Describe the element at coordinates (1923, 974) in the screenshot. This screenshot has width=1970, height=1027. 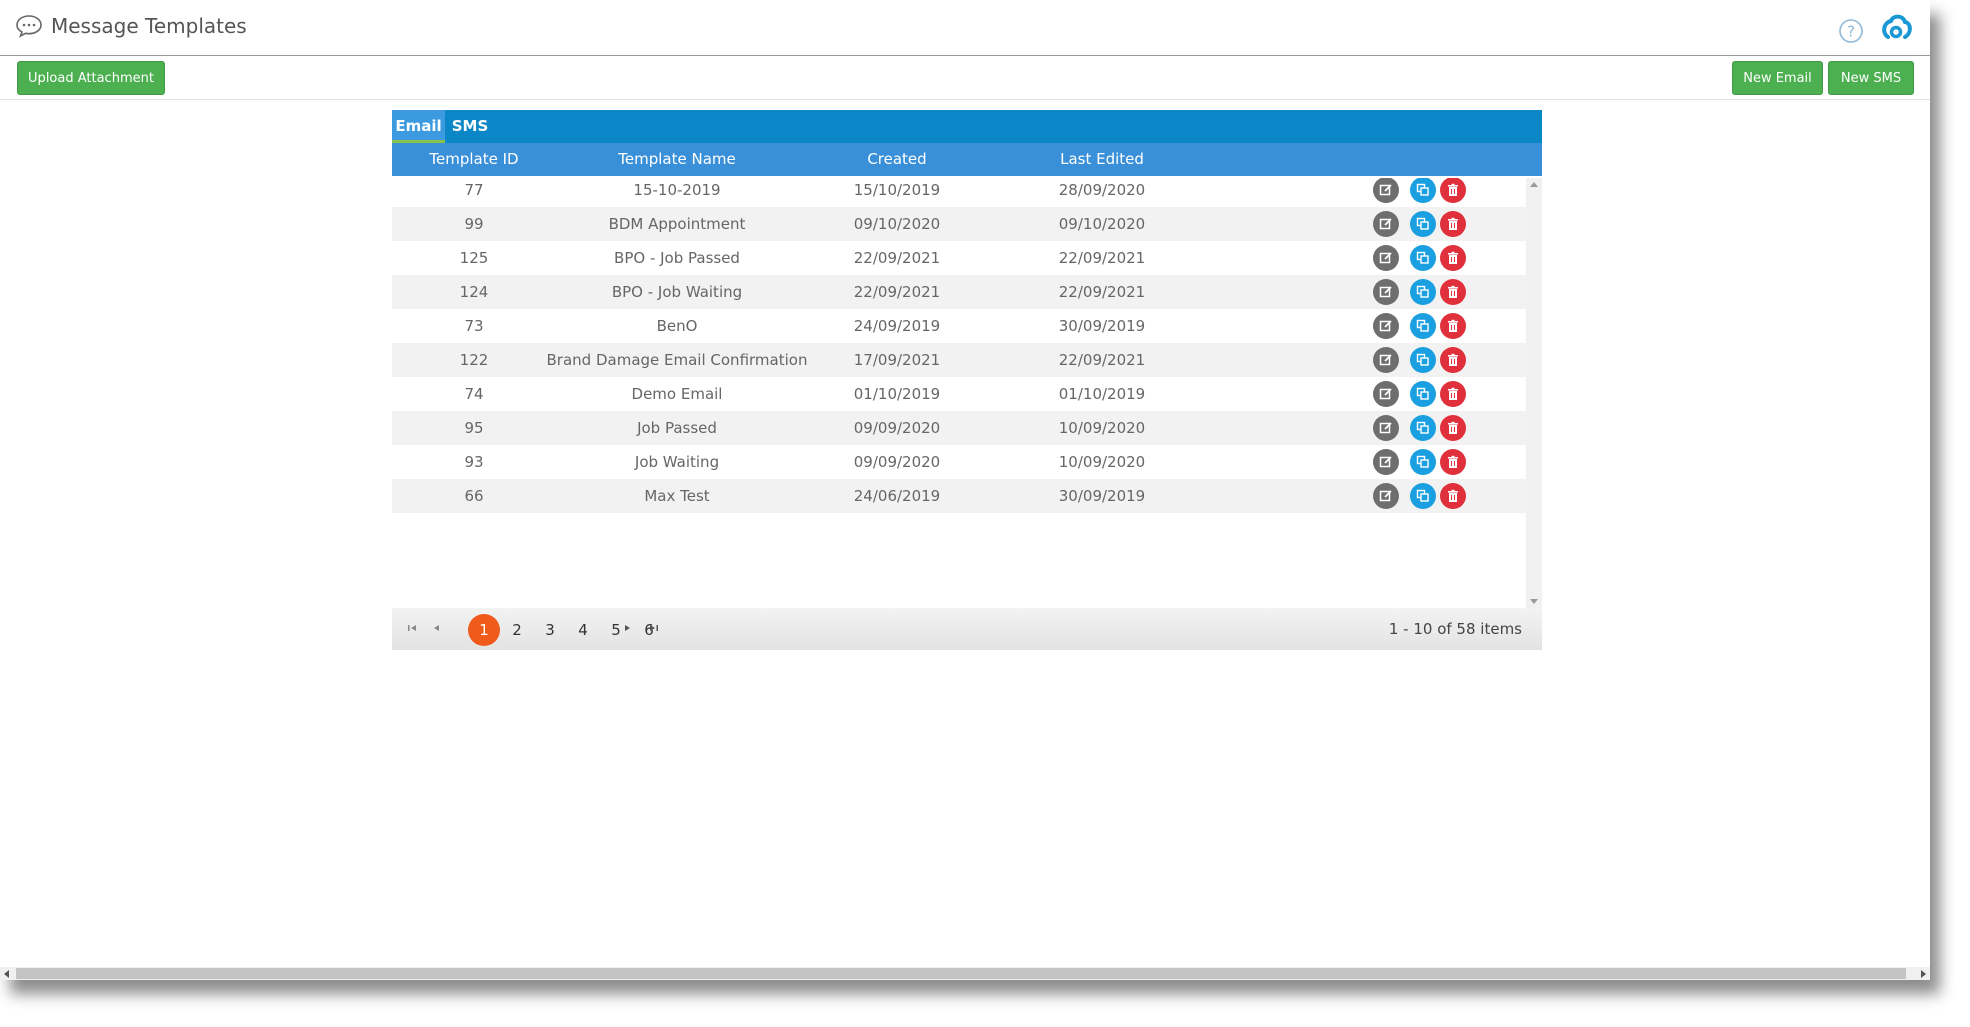
I see `scroll-right-icon` at that location.